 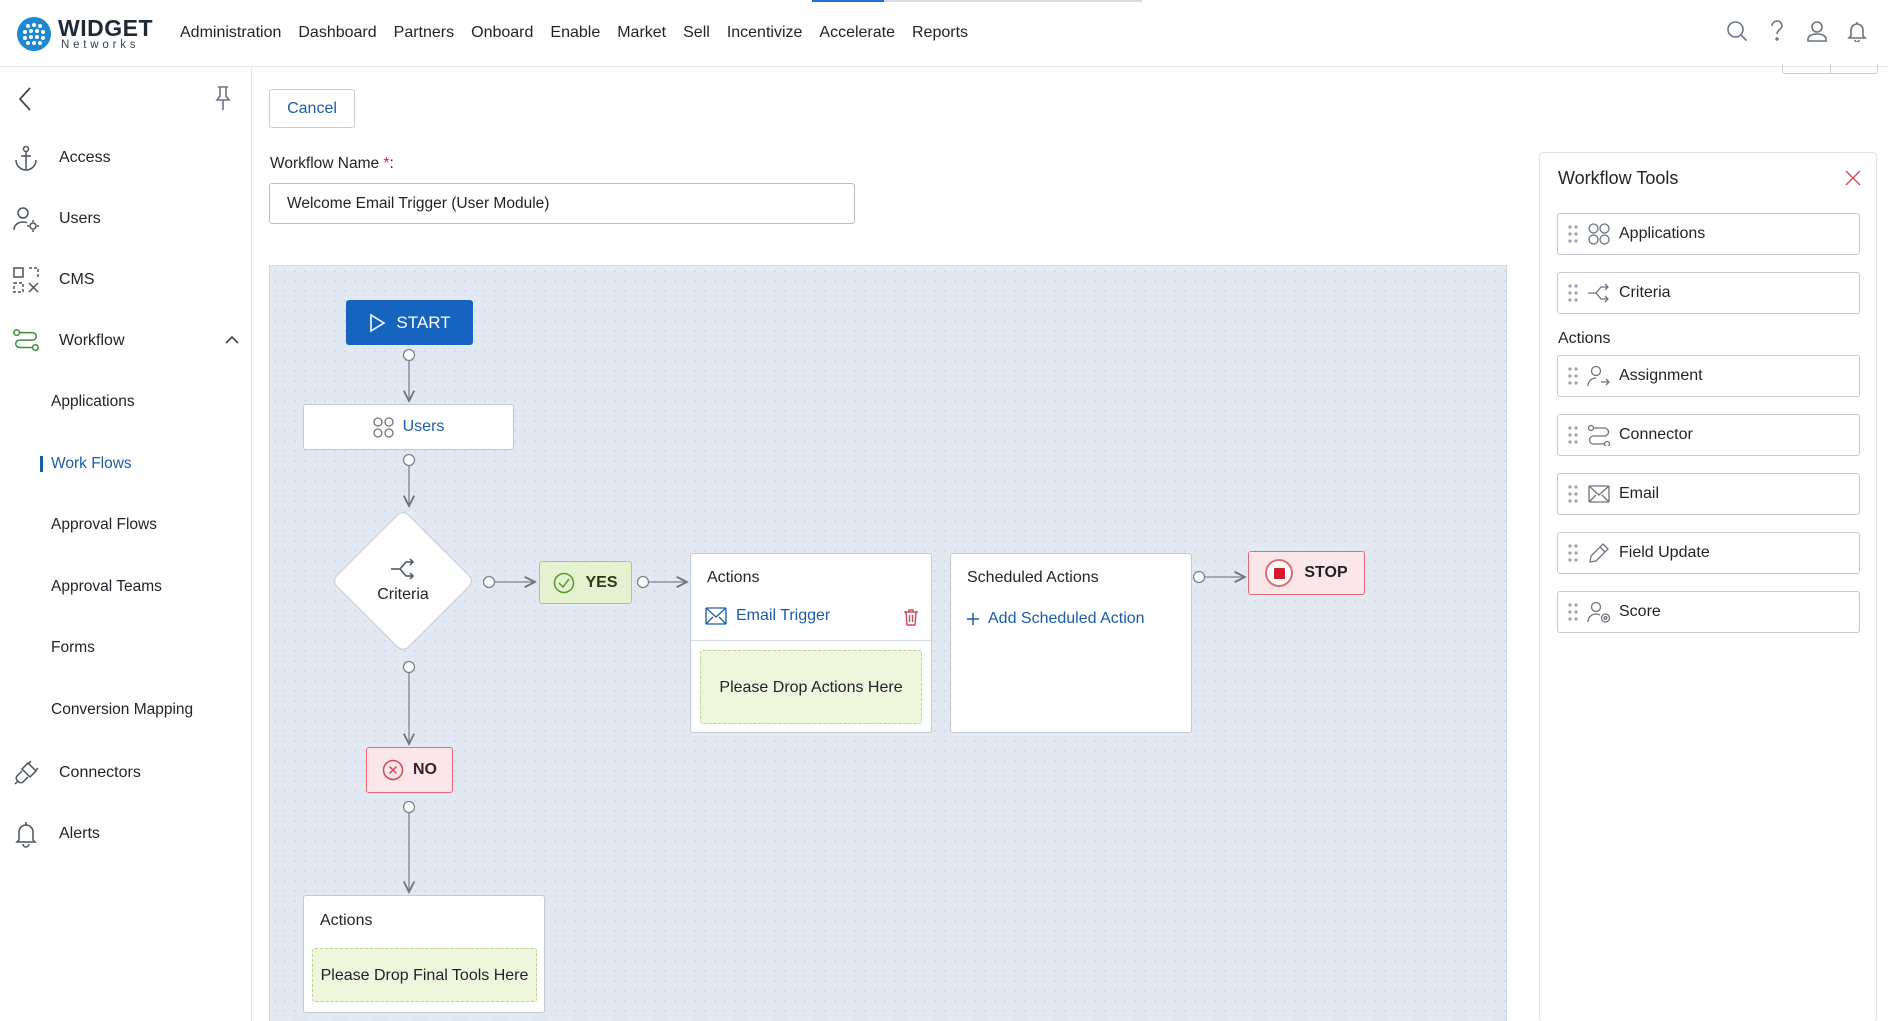 What do you see at coordinates (26, 280) in the screenshot?
I see `cms-icon` at bounding box center [26, 280].